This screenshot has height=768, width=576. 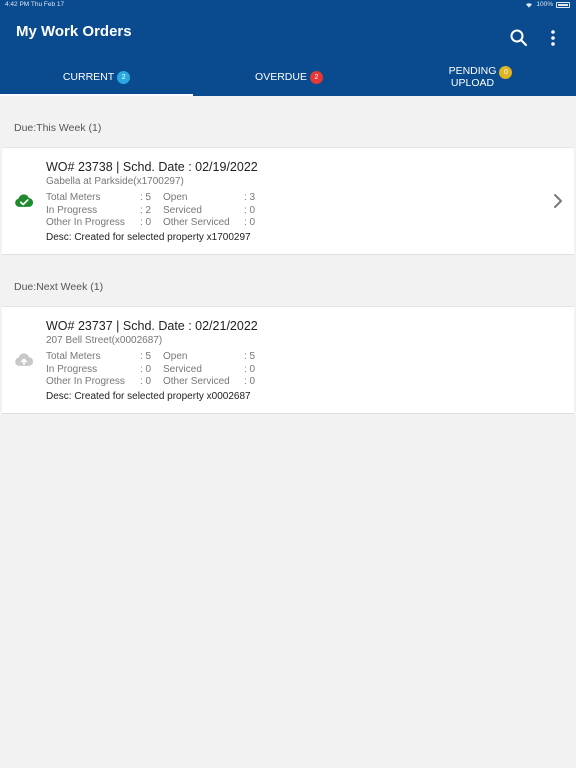 I want to click on tab-overdue: OVERDUE 2, so click(x=289, y=77).